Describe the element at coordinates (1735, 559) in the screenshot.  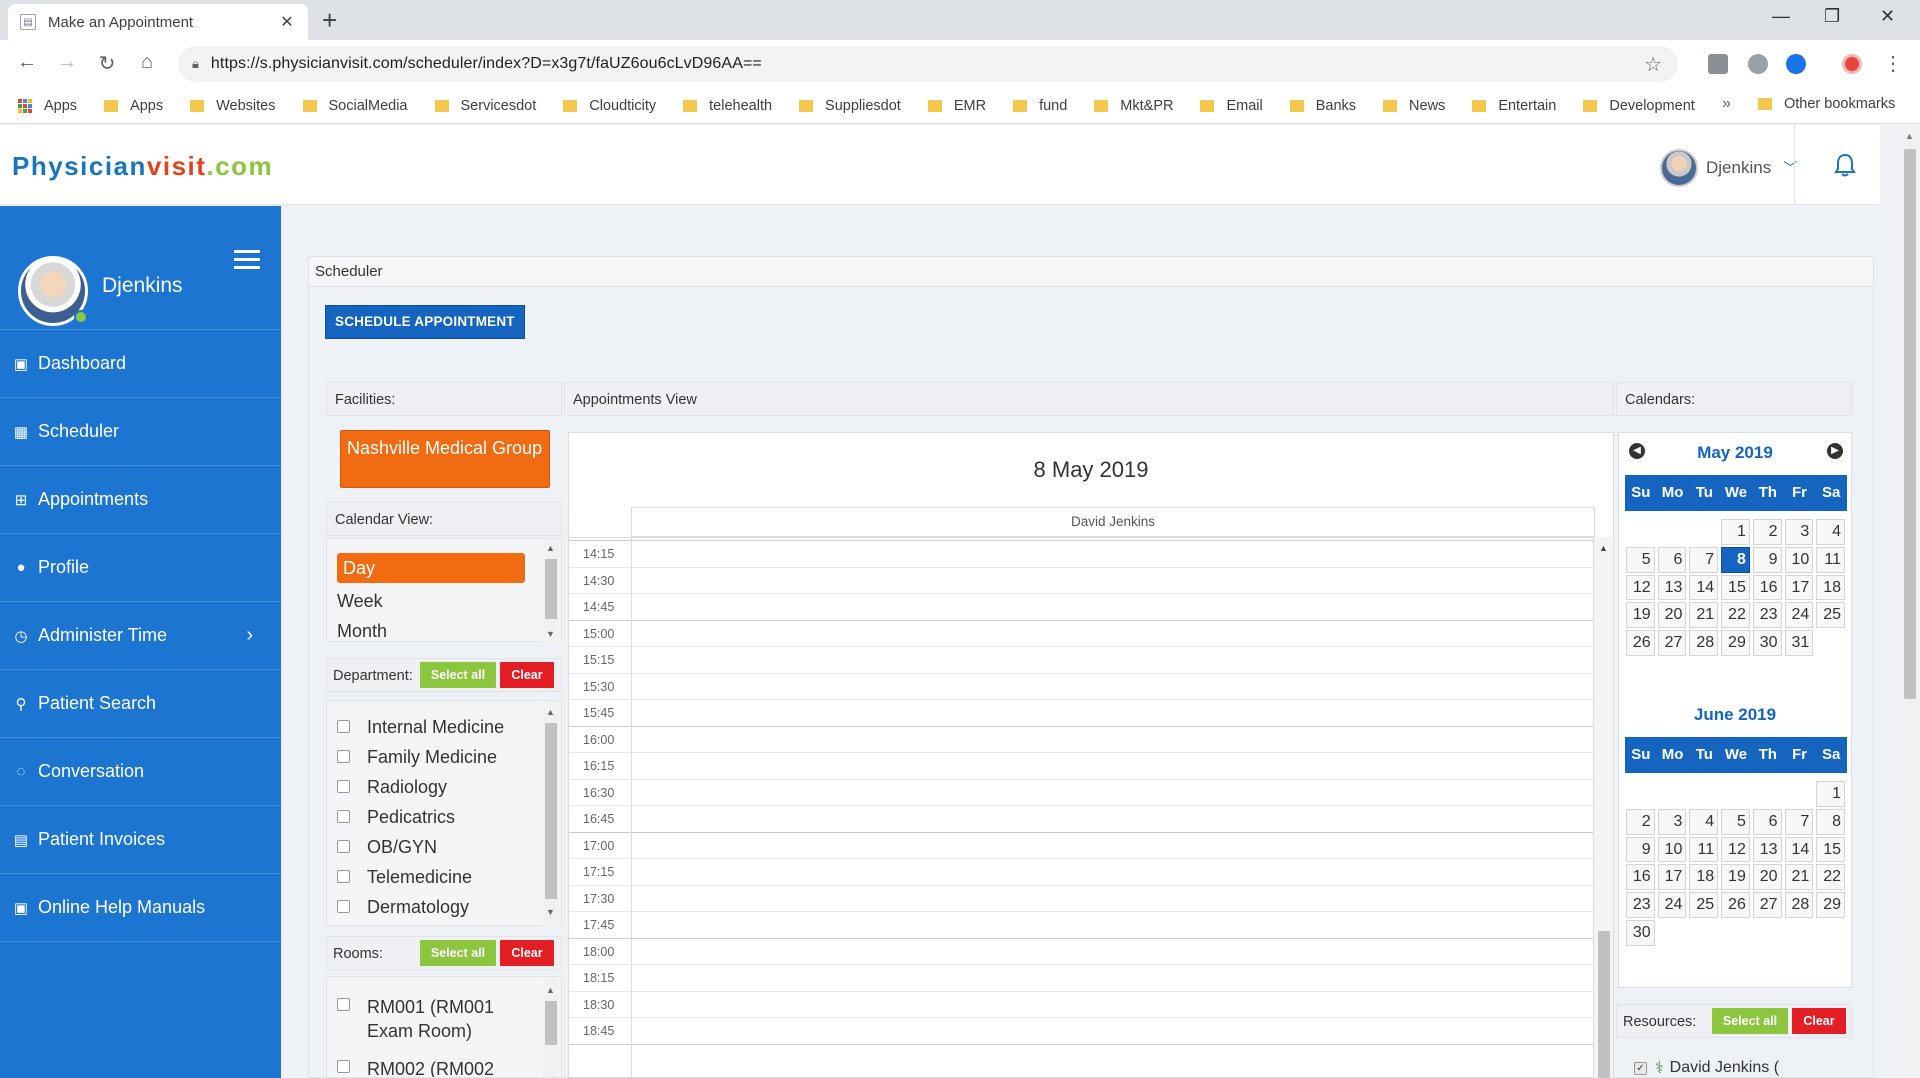
I see `calendar-day-selected: 8` at that location.